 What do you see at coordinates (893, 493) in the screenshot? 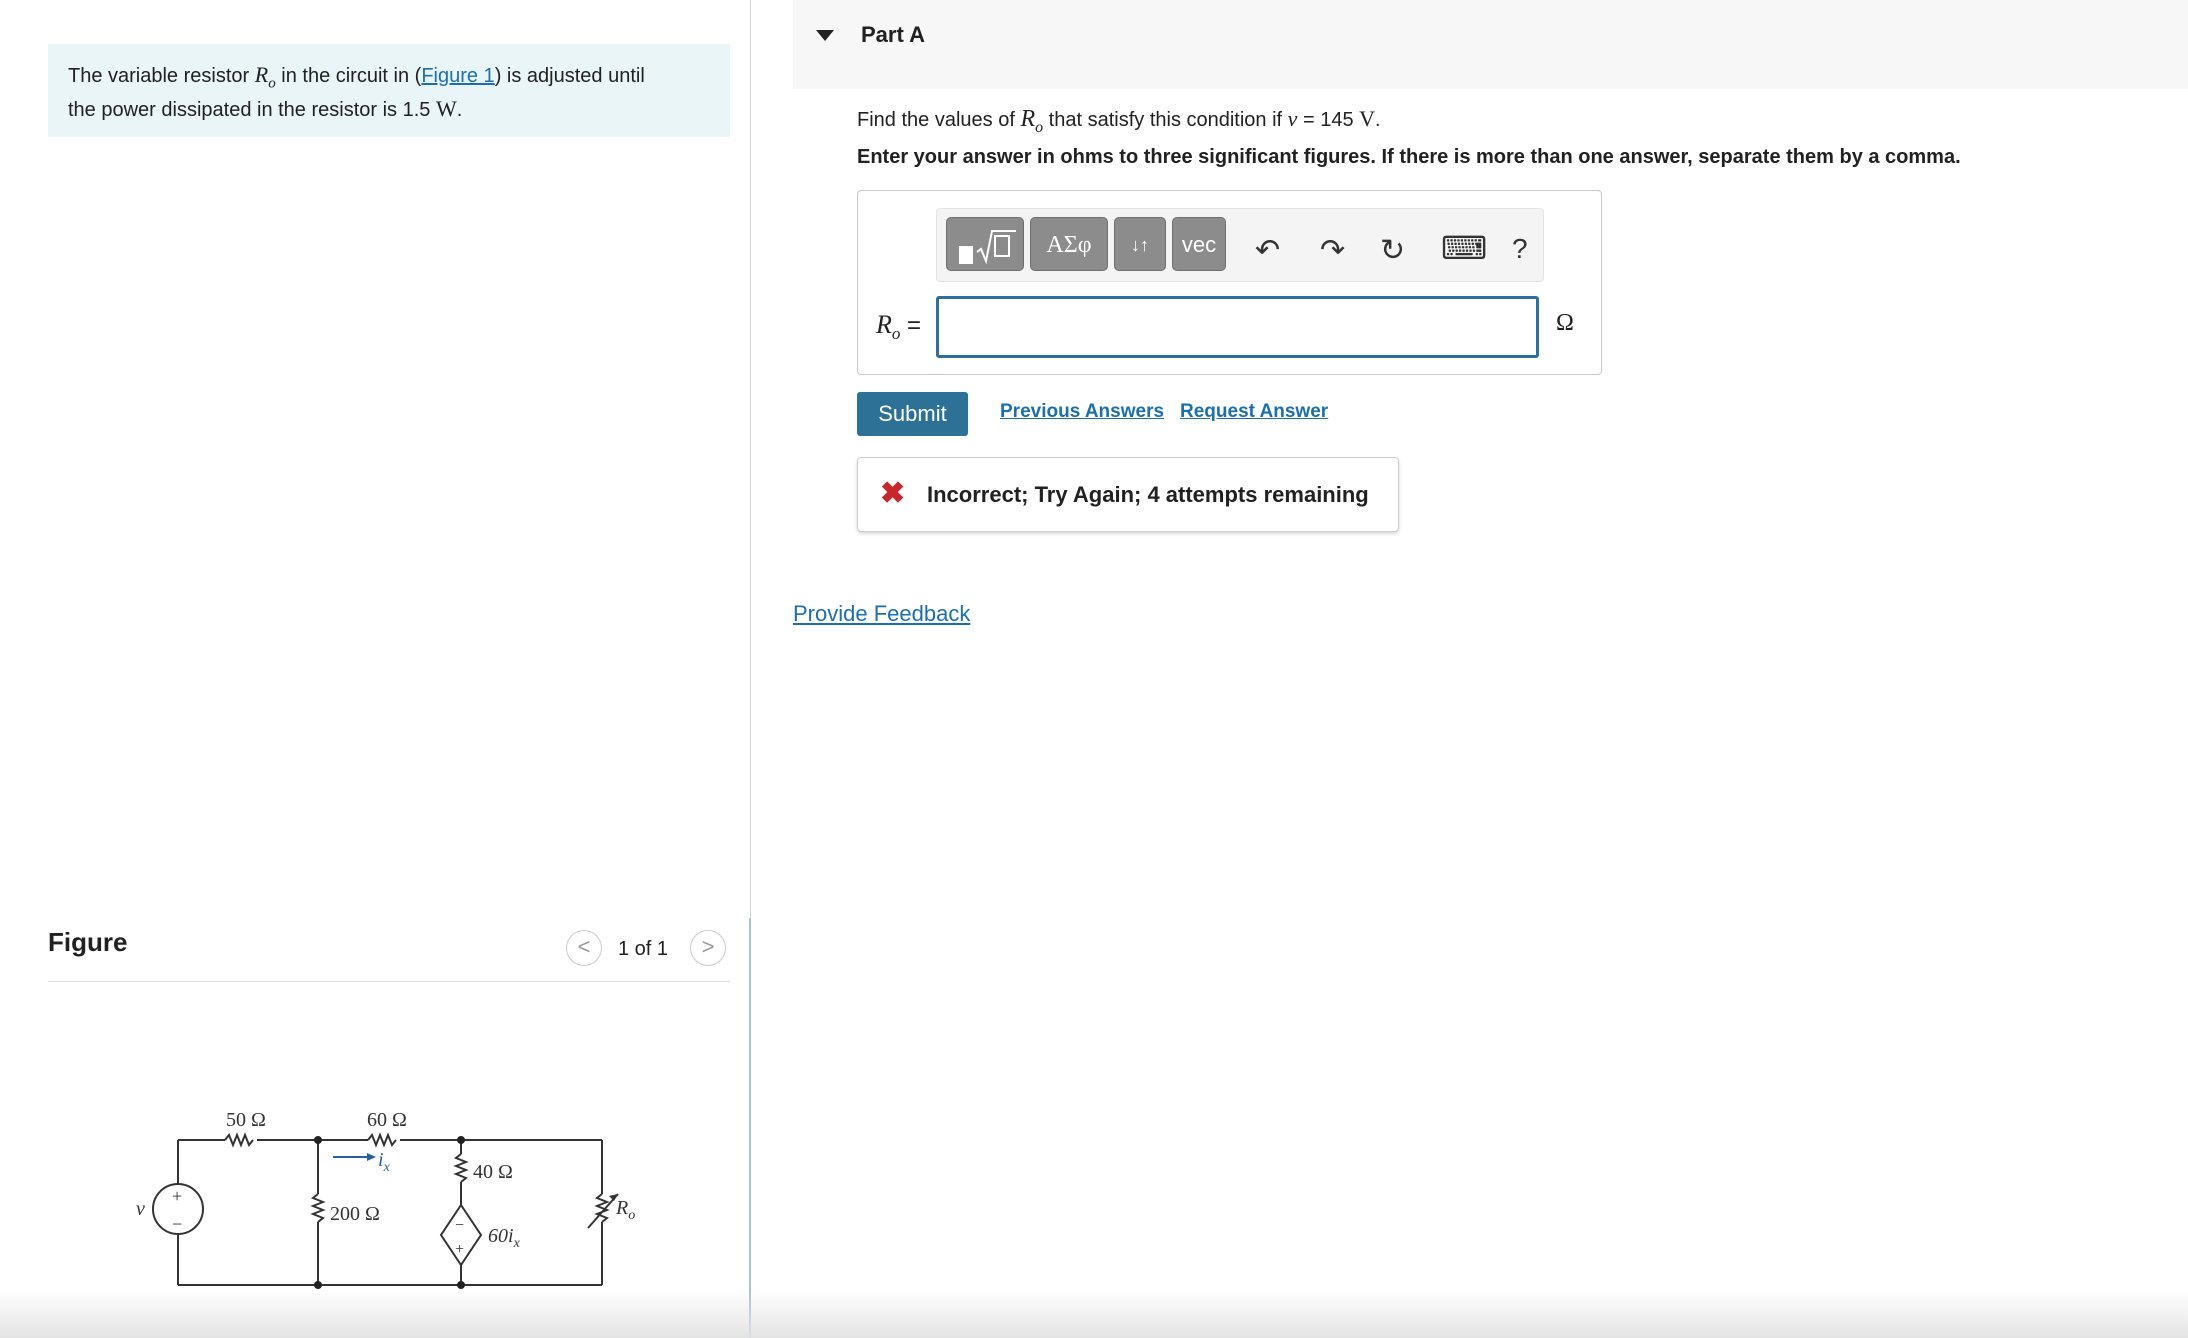
I see `incorrect-x-icon: ✖` at bounding box center [893, 493].